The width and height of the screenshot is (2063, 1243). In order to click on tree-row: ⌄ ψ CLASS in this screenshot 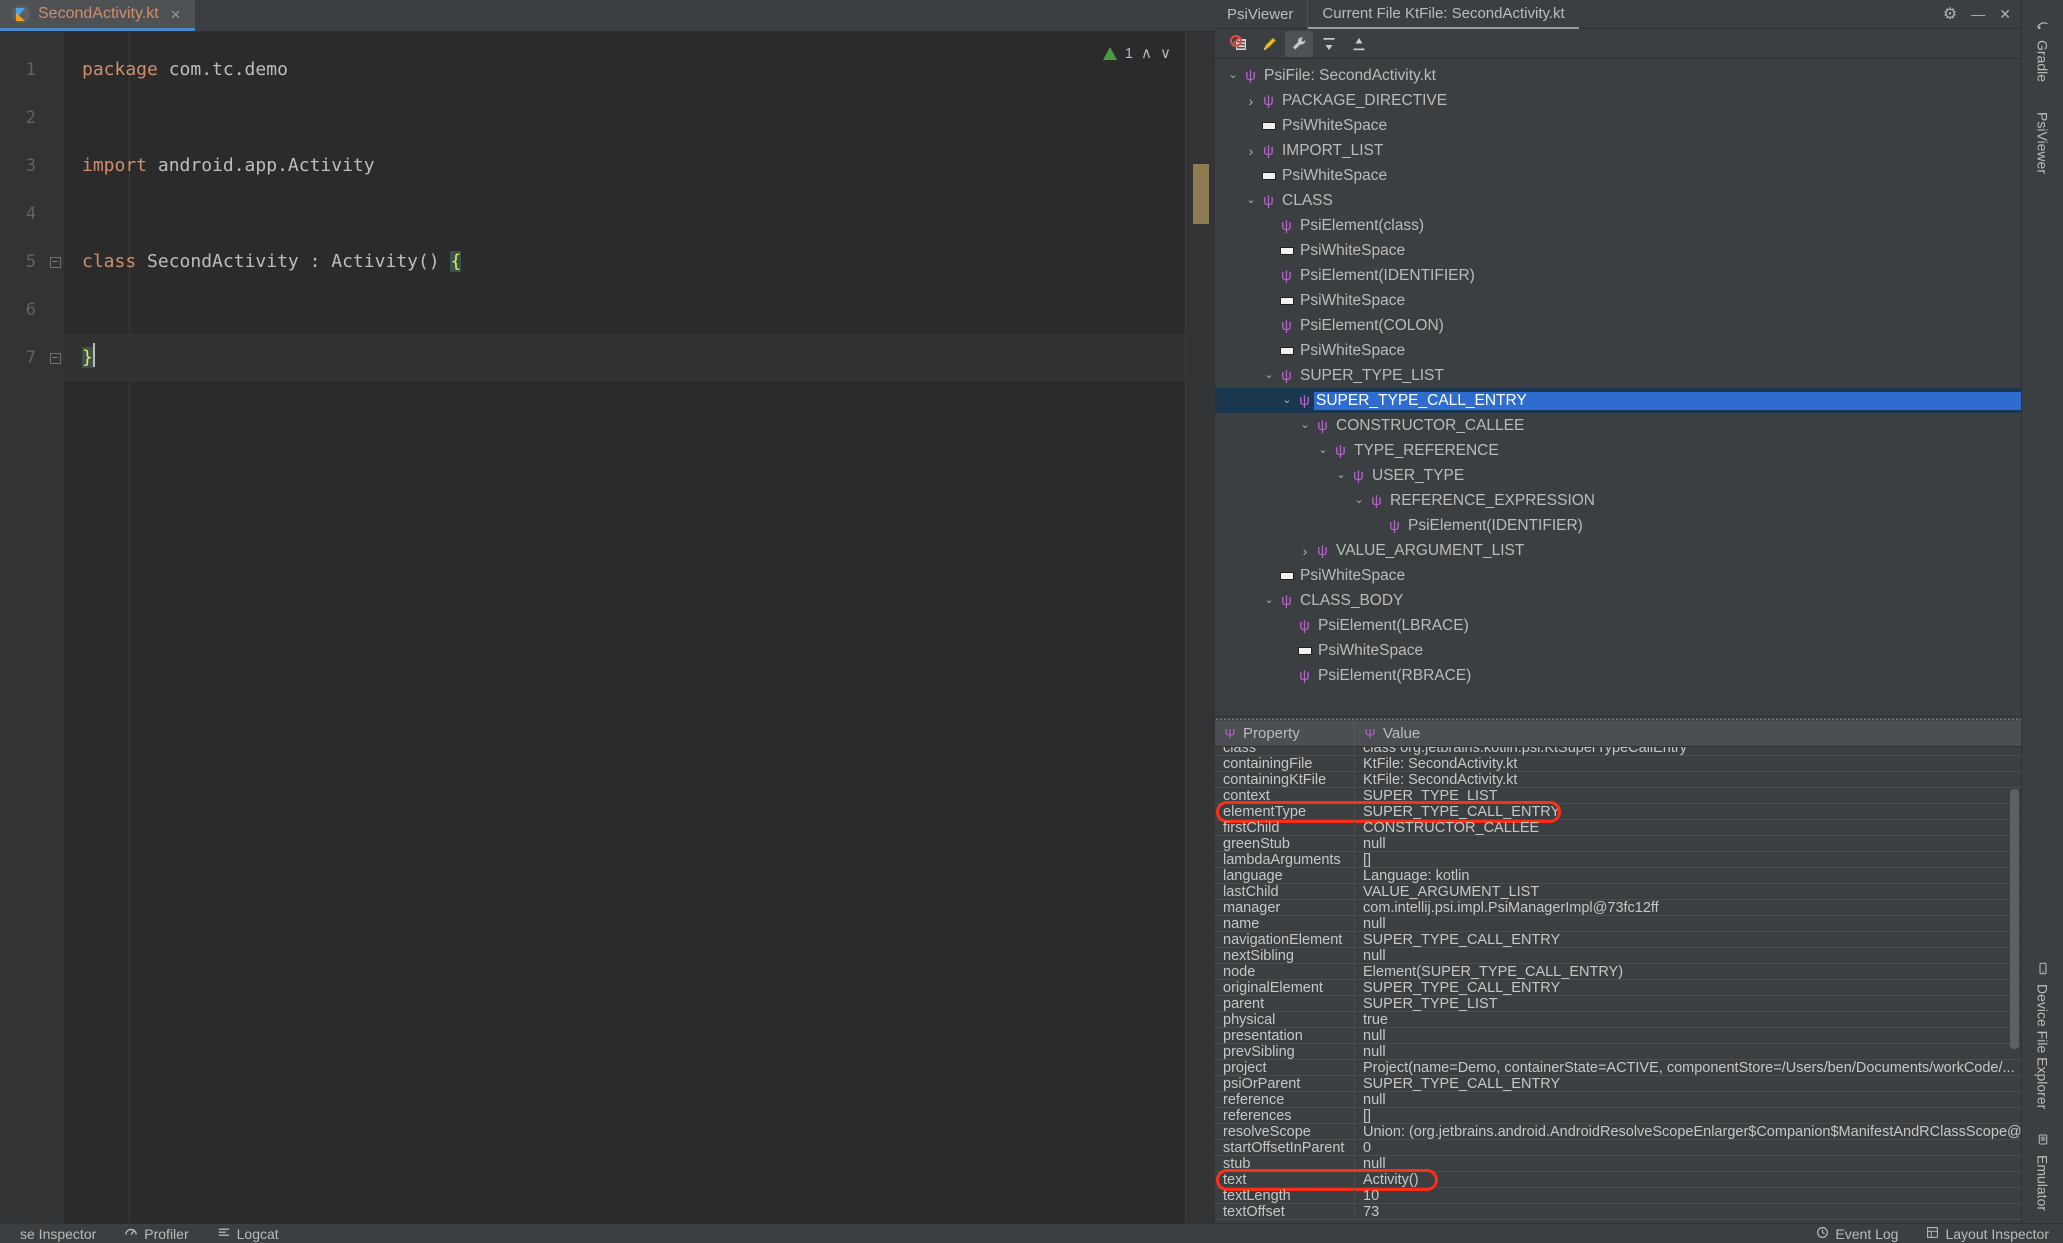, I will do `click(1618, 200)`.